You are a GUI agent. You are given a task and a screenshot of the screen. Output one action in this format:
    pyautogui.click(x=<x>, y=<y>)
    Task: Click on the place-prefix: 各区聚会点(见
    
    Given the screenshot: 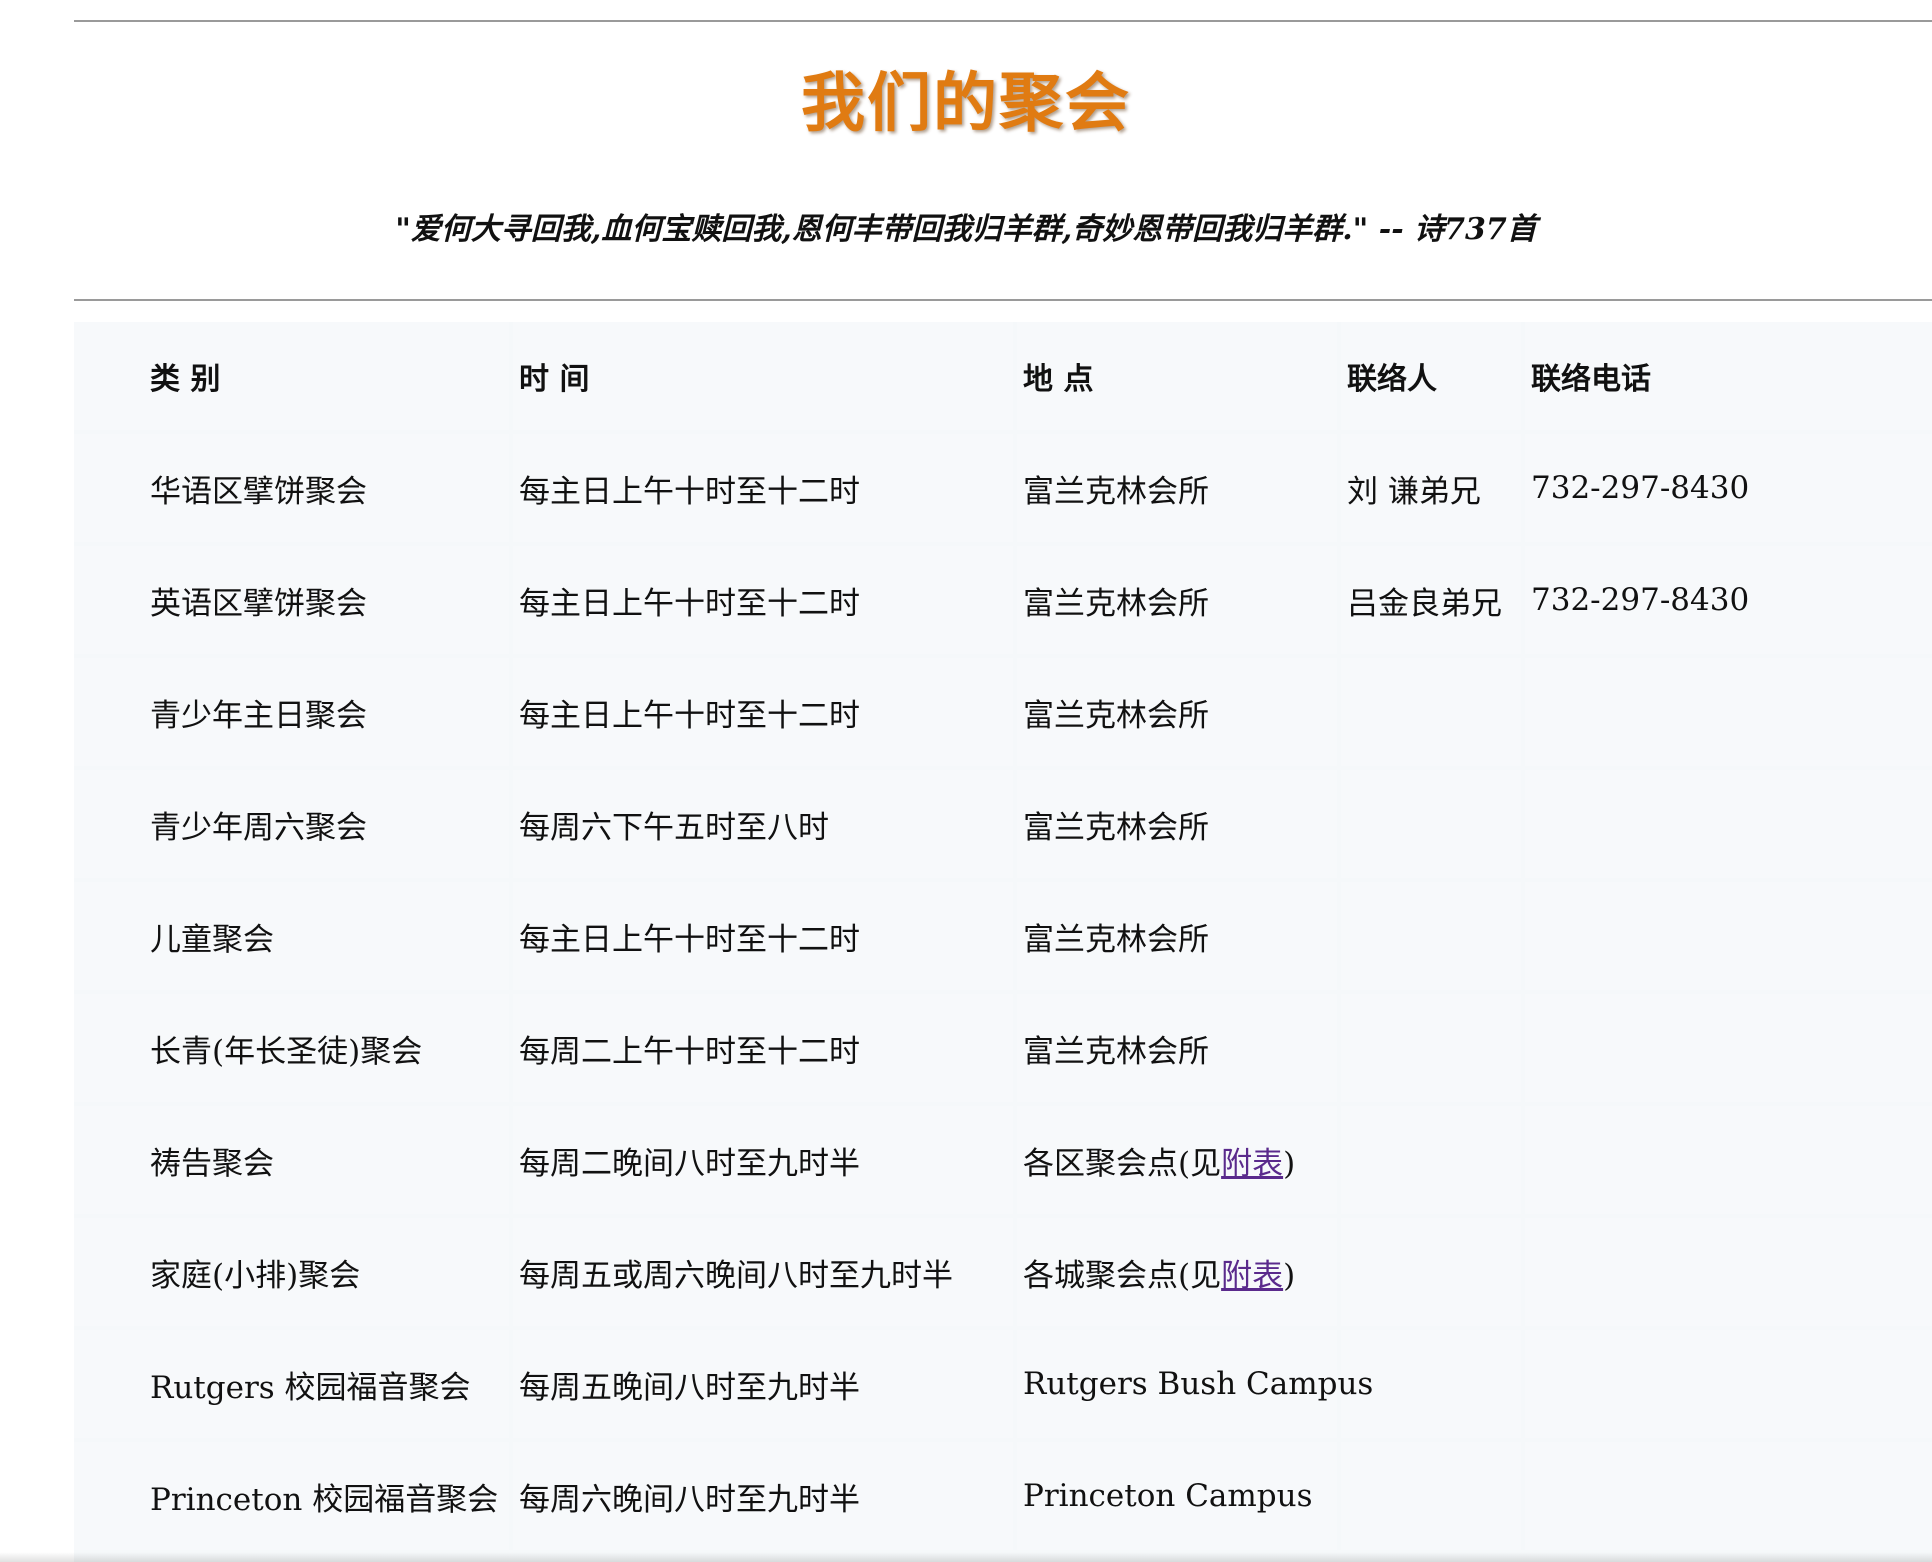 What is the action you would take?
    pyautogui.click(x=1122, y=1163)
    